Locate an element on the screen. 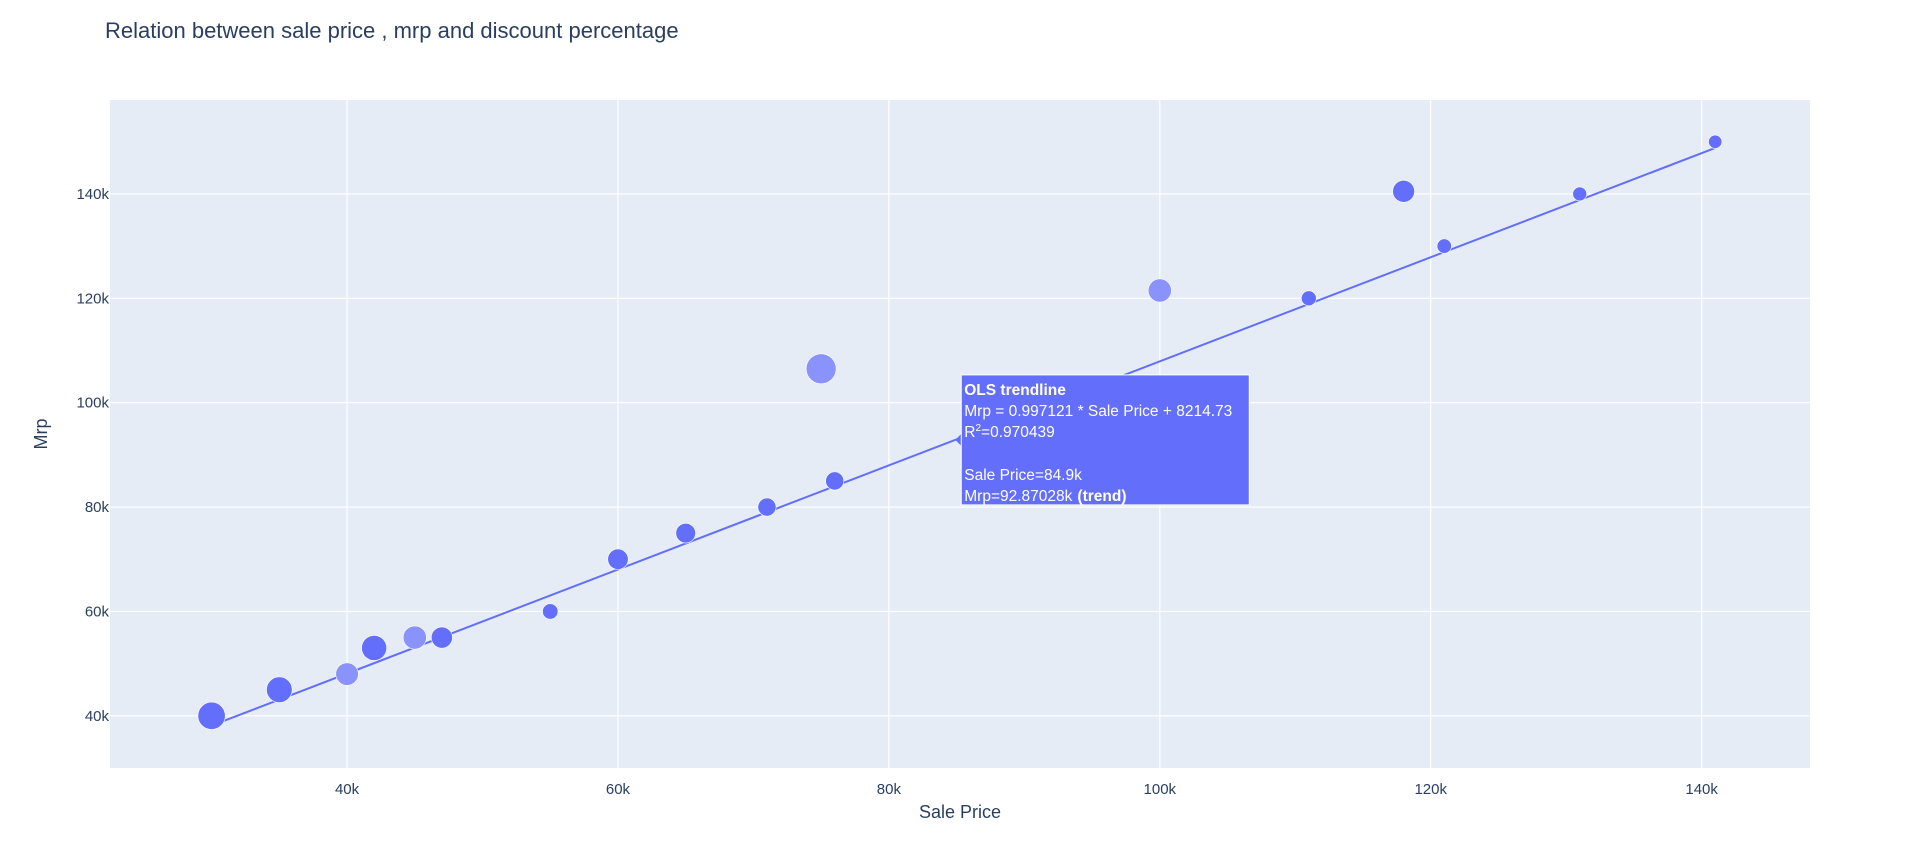 The image size is (1919, 843). tooltip-x-value: Sale Price=84.9k is located at coordinates (1023, 475).